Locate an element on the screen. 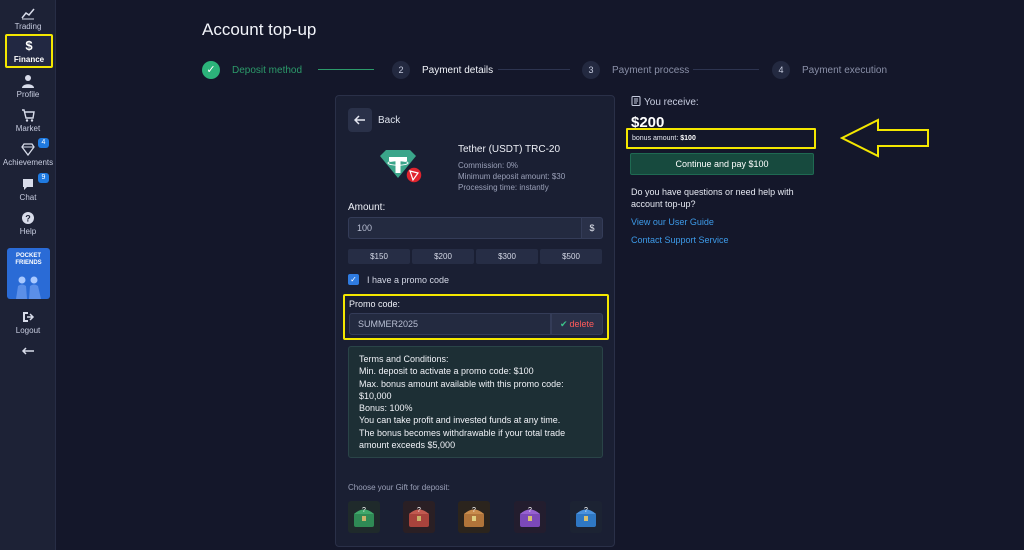 This screenshot has width=1024, height=550. sidebar-item-help: ? Help is located at coordinates (28, 223).